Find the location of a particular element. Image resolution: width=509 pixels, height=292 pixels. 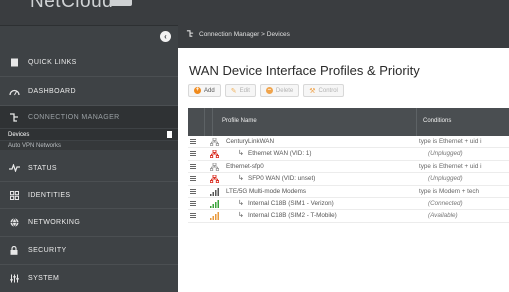

profile-name: LTE/5G Multi-mode Modems is located at coordinates (266, 191).